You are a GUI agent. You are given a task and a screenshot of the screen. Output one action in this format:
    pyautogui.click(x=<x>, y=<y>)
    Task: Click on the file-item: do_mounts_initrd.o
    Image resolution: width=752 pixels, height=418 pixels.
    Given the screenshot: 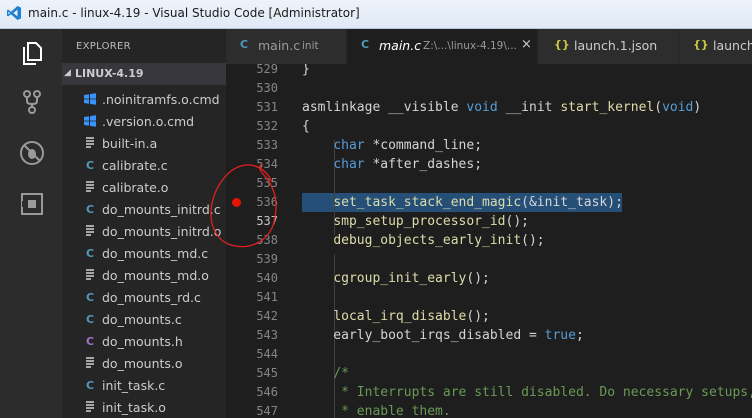 What is the action you would take?
    pyautogui.click(x=144, y=233)
    